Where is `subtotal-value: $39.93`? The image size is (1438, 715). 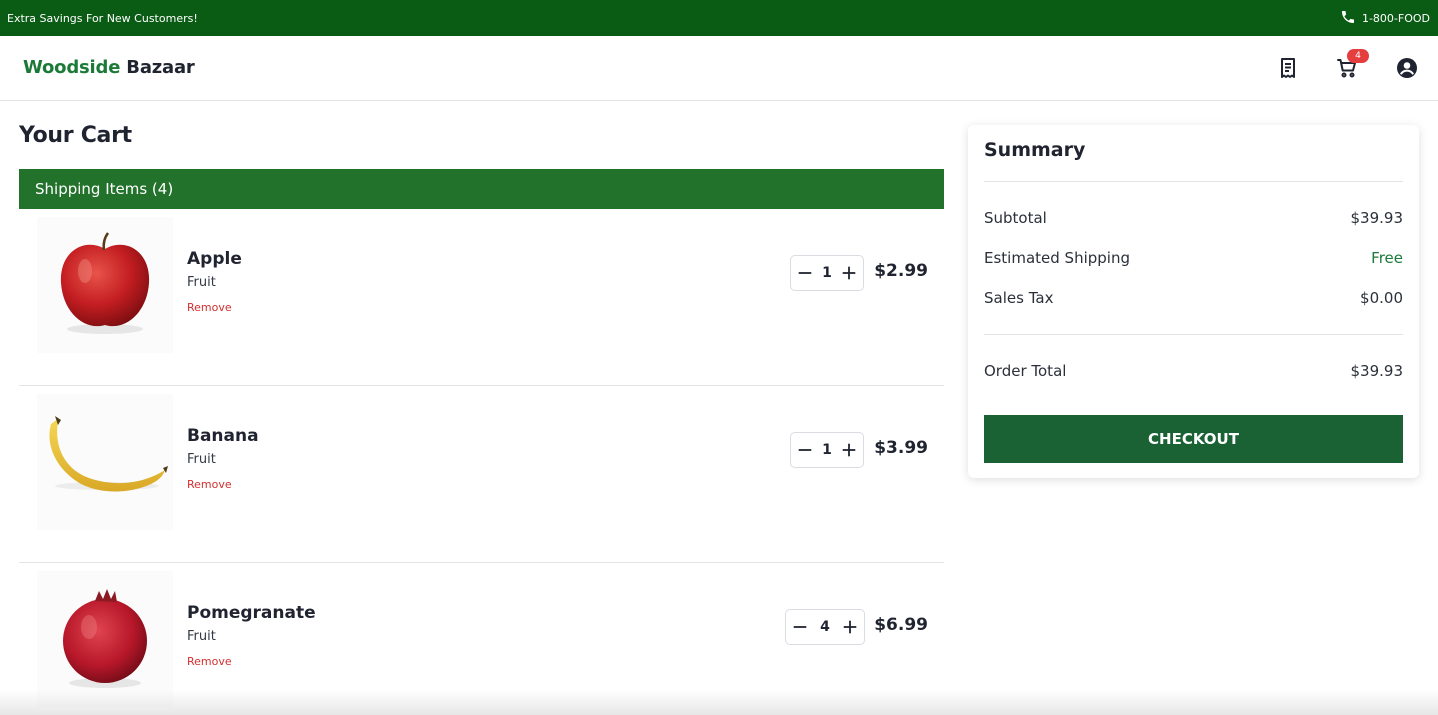 subtotal-value: $39.93 is located at coordinates (1377, 218).